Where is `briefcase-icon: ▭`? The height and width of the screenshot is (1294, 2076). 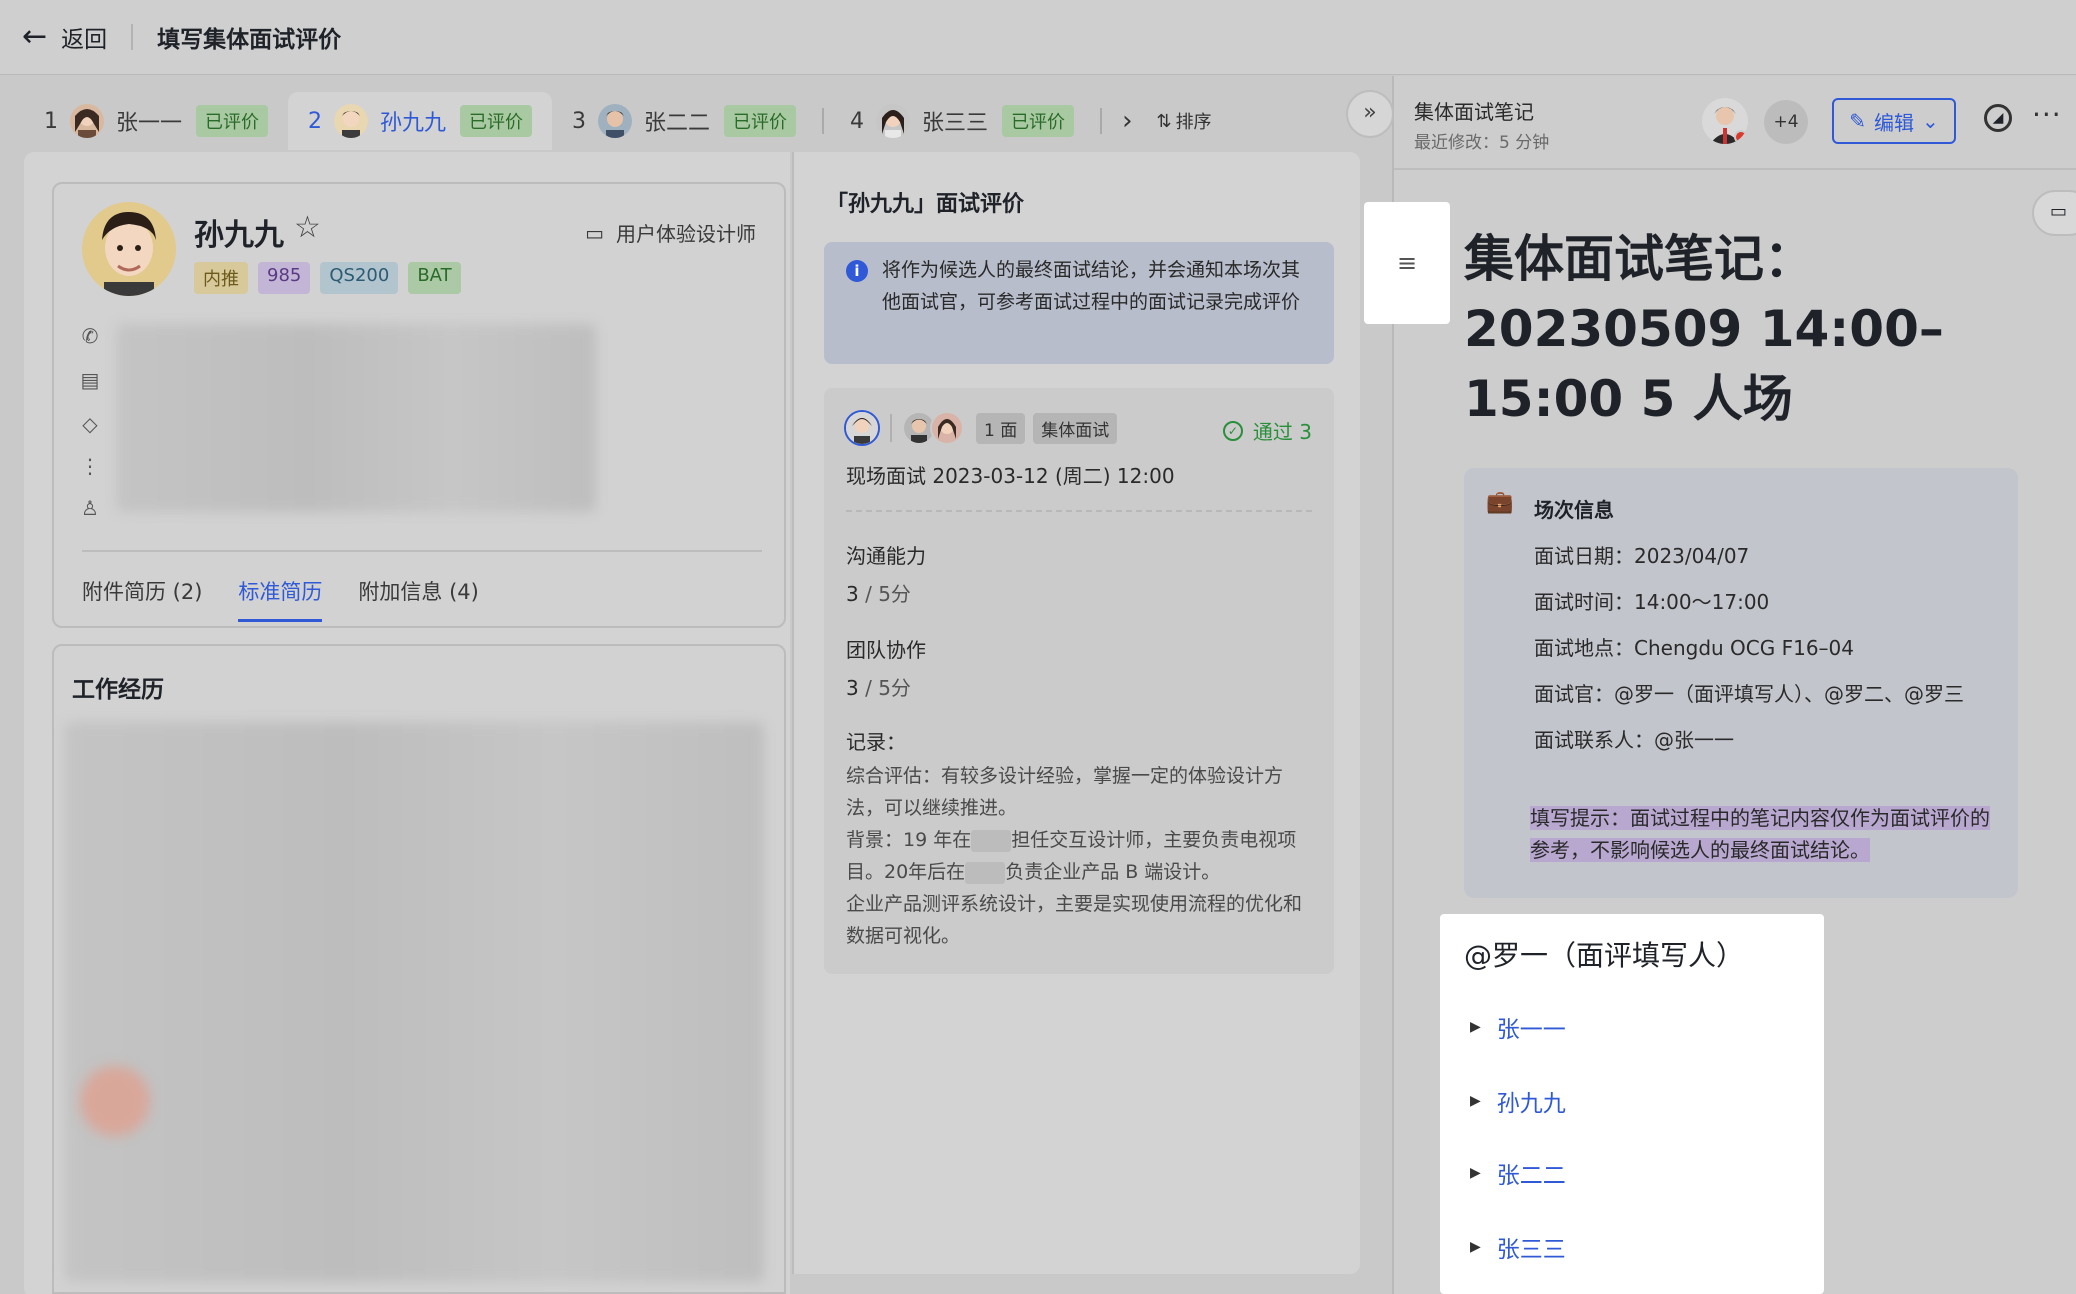 briefcase-icon: ▭ is located at coordinates (594, 232).